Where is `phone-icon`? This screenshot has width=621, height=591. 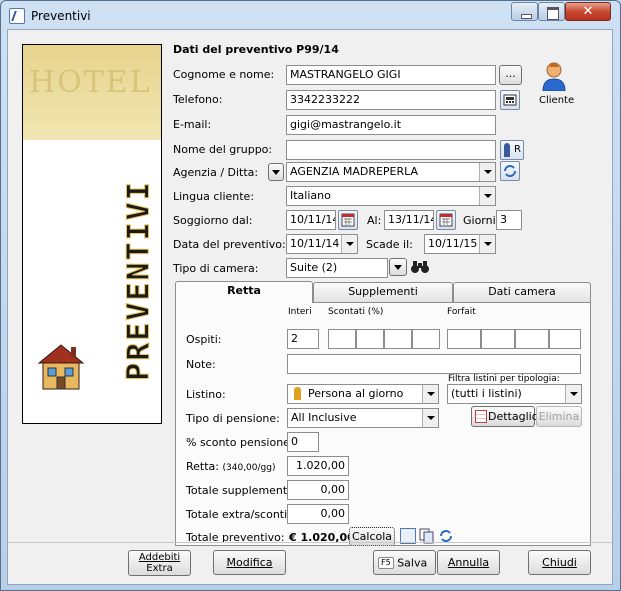
phone-icon is located at coordinates (510, 100).